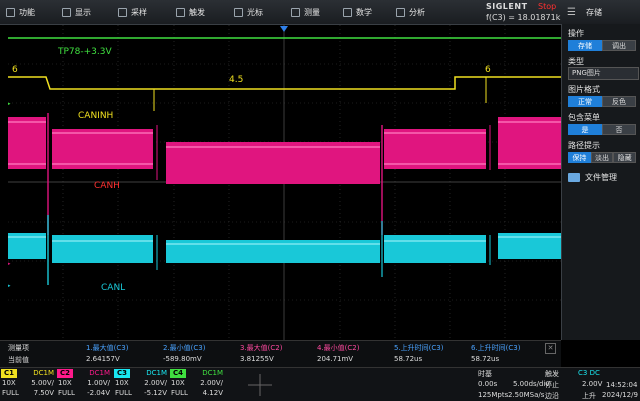  I want to click on value-label-left: 6, so click(15, 70).